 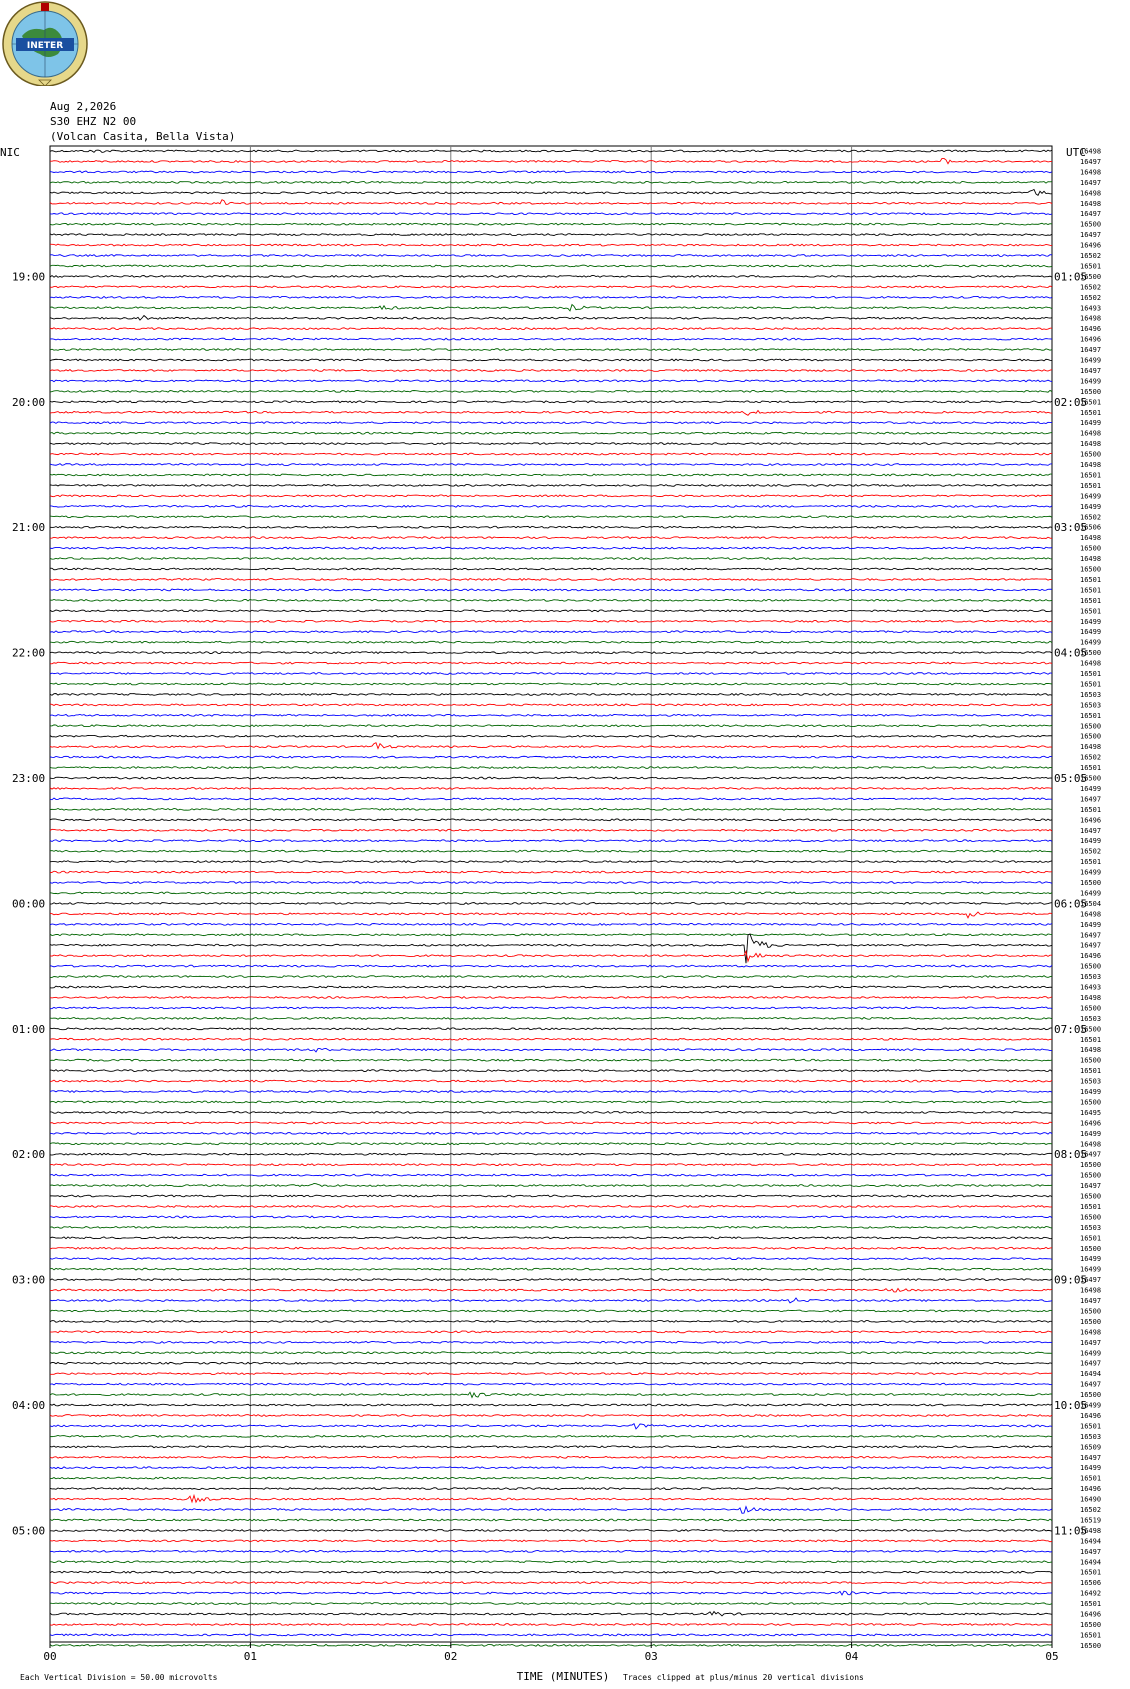 What do you see at coordinates (28, 1405) in the screenshot?
I see `left-hour-label: 04:00` at bounding box center [28, 1405].